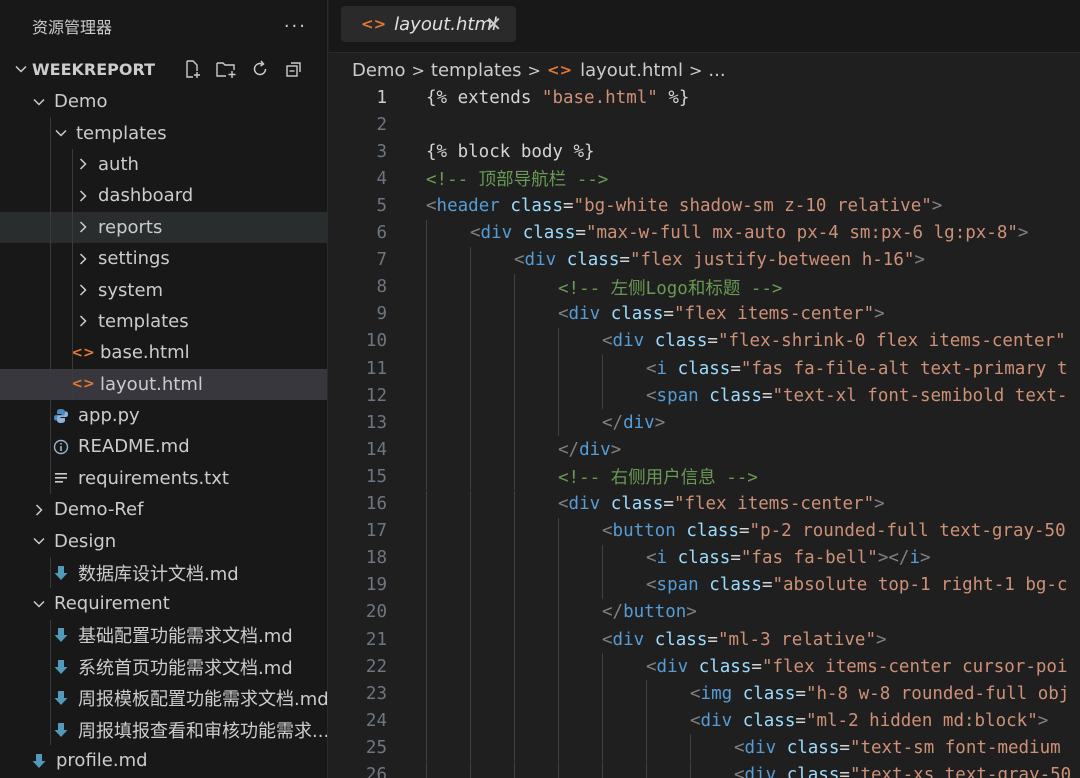  I want to click on code-token: class, so click(637, 314).